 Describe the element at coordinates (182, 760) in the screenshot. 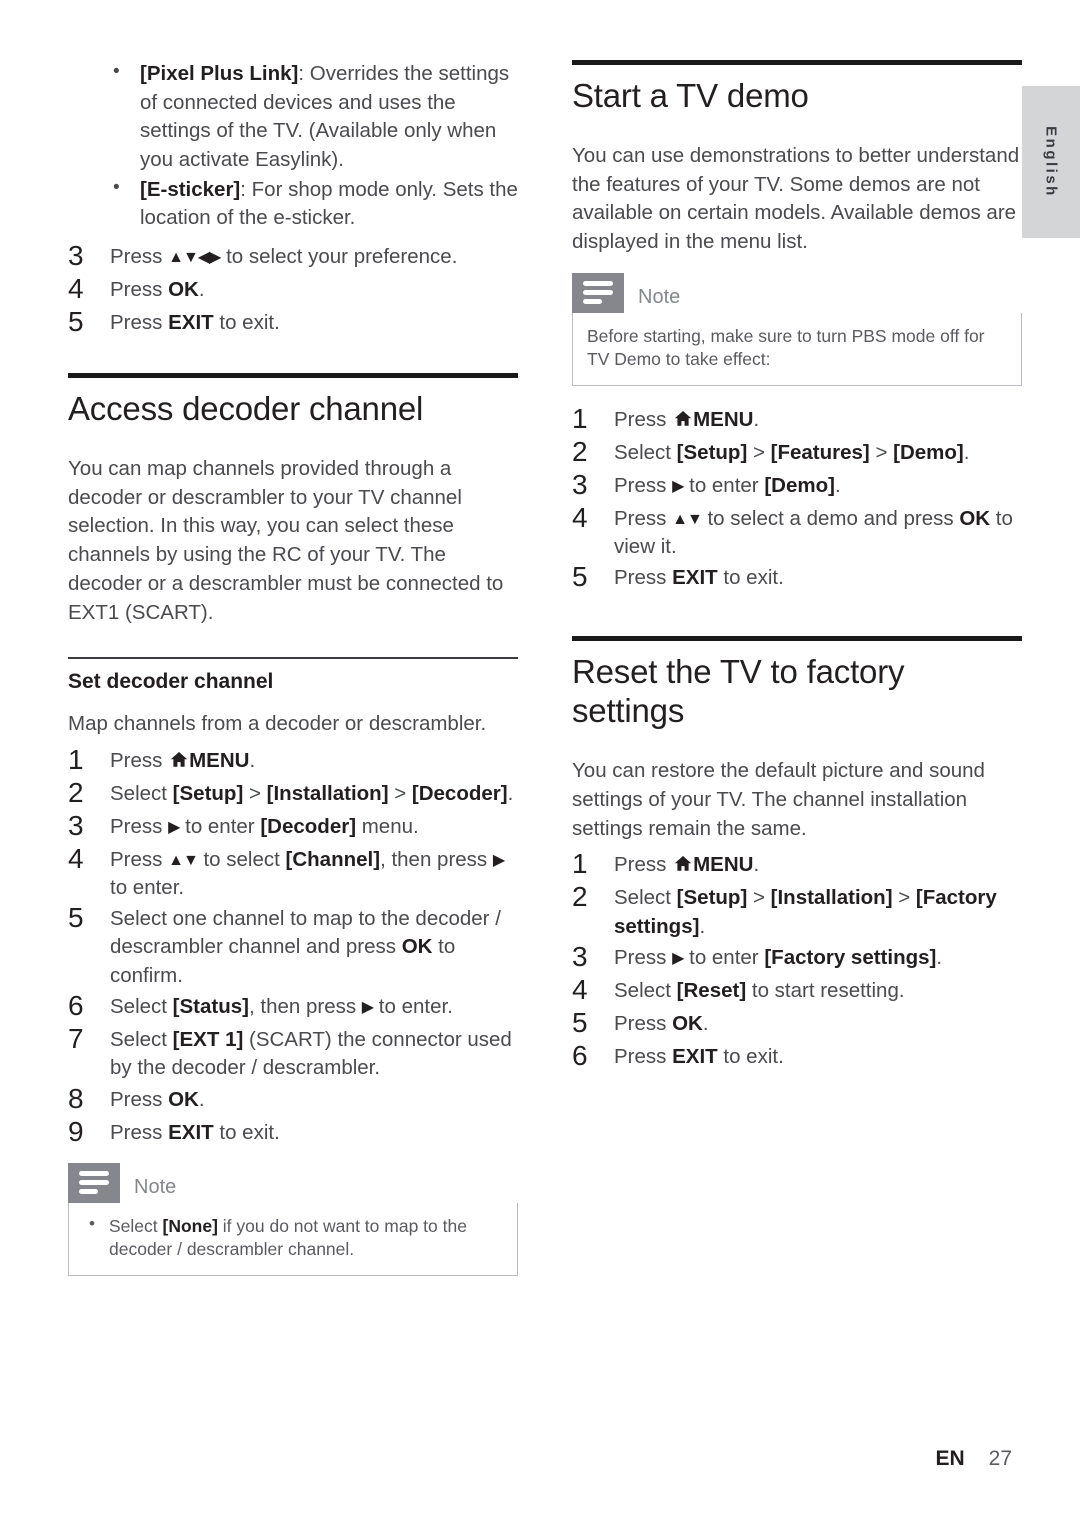

I see `step-text: Press MENU.` at that location.